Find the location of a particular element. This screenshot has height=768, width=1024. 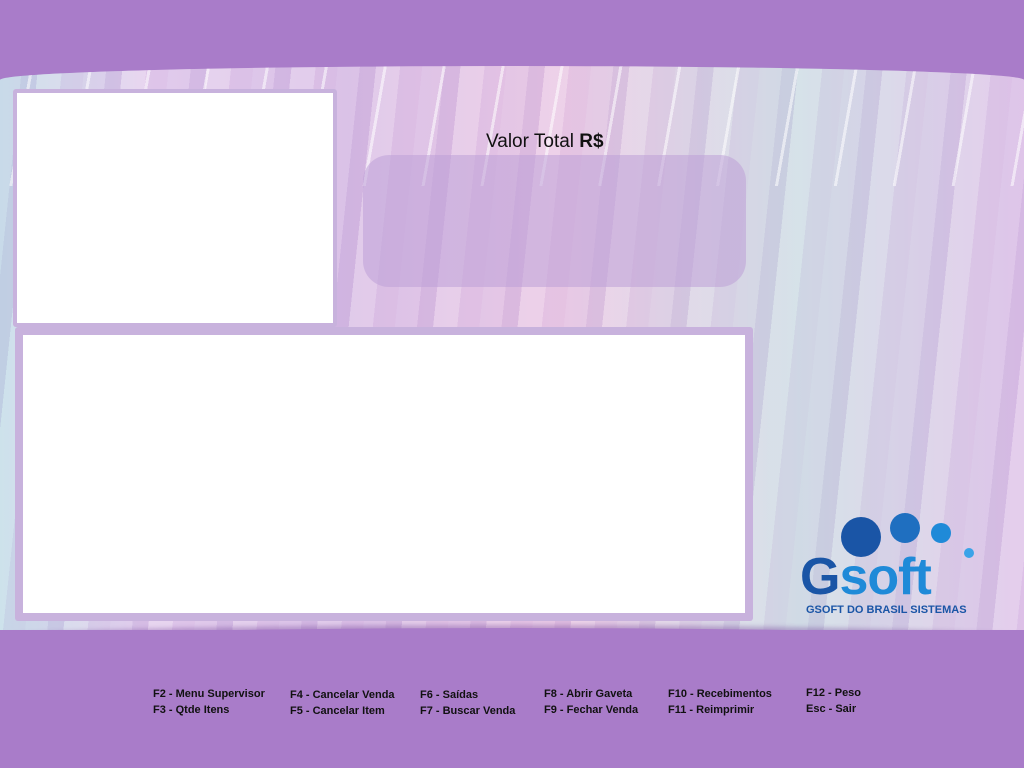

gsoft-logo: Gsoft GSOFT DO BRASIL SISTEMAS is located at coordinates (888, 565).